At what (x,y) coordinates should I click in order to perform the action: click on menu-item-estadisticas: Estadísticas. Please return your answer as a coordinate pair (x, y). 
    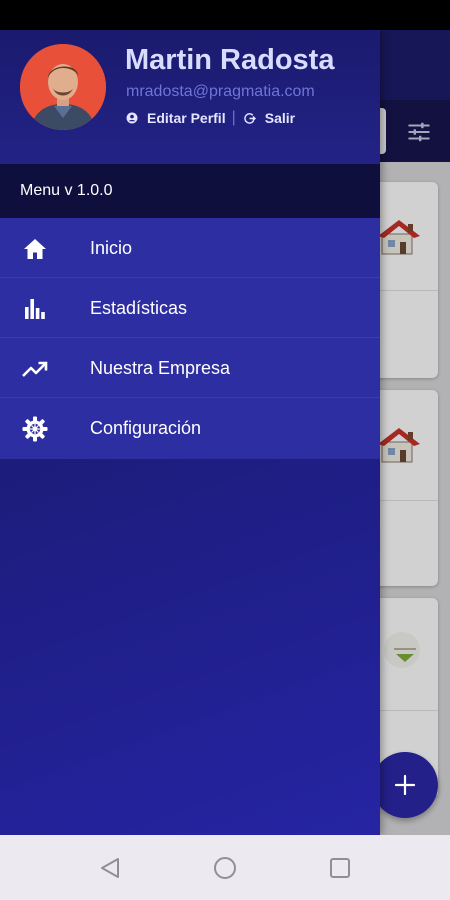
    Looking at the image, I should click on (190, 308).